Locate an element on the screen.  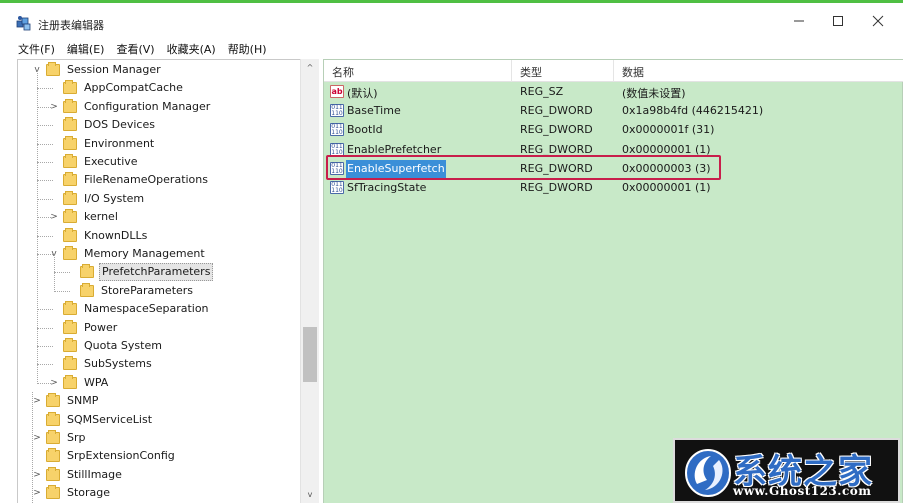
column-header-type: 类型 is located at coordinates (531, 72).